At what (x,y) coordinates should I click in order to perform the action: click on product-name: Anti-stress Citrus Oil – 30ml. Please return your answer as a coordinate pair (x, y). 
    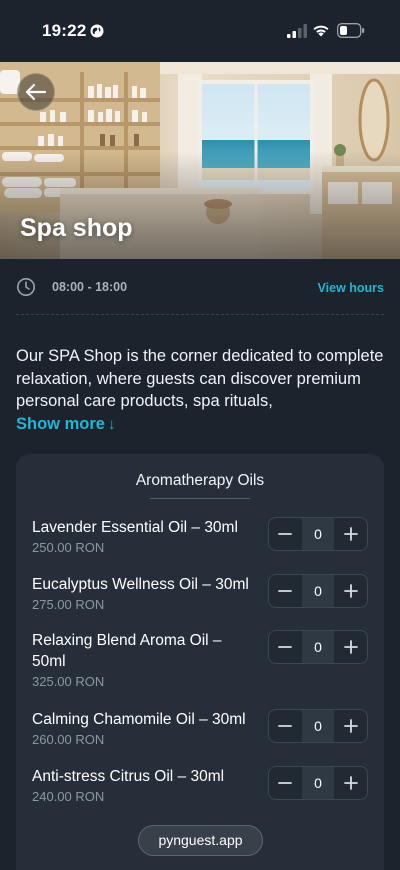
    Looking at the image, I should click on (128, 776).